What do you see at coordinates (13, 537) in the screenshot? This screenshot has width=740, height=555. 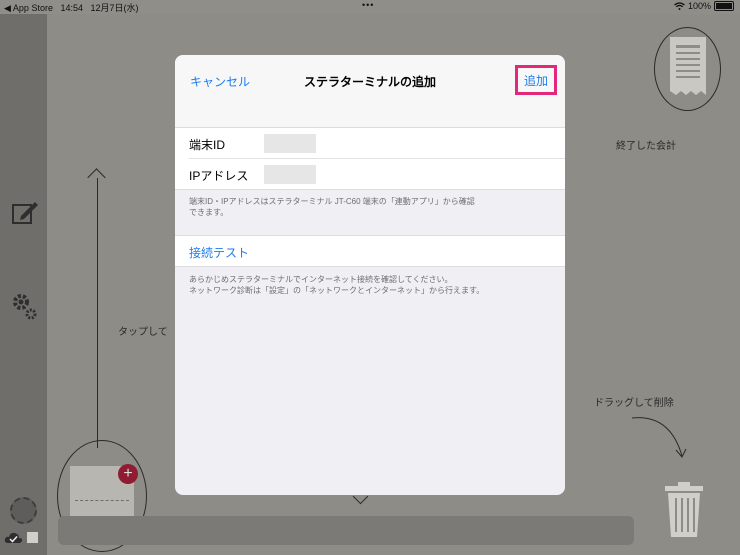 I see `cloud-sync-icon` at bounding box center [13, 537].